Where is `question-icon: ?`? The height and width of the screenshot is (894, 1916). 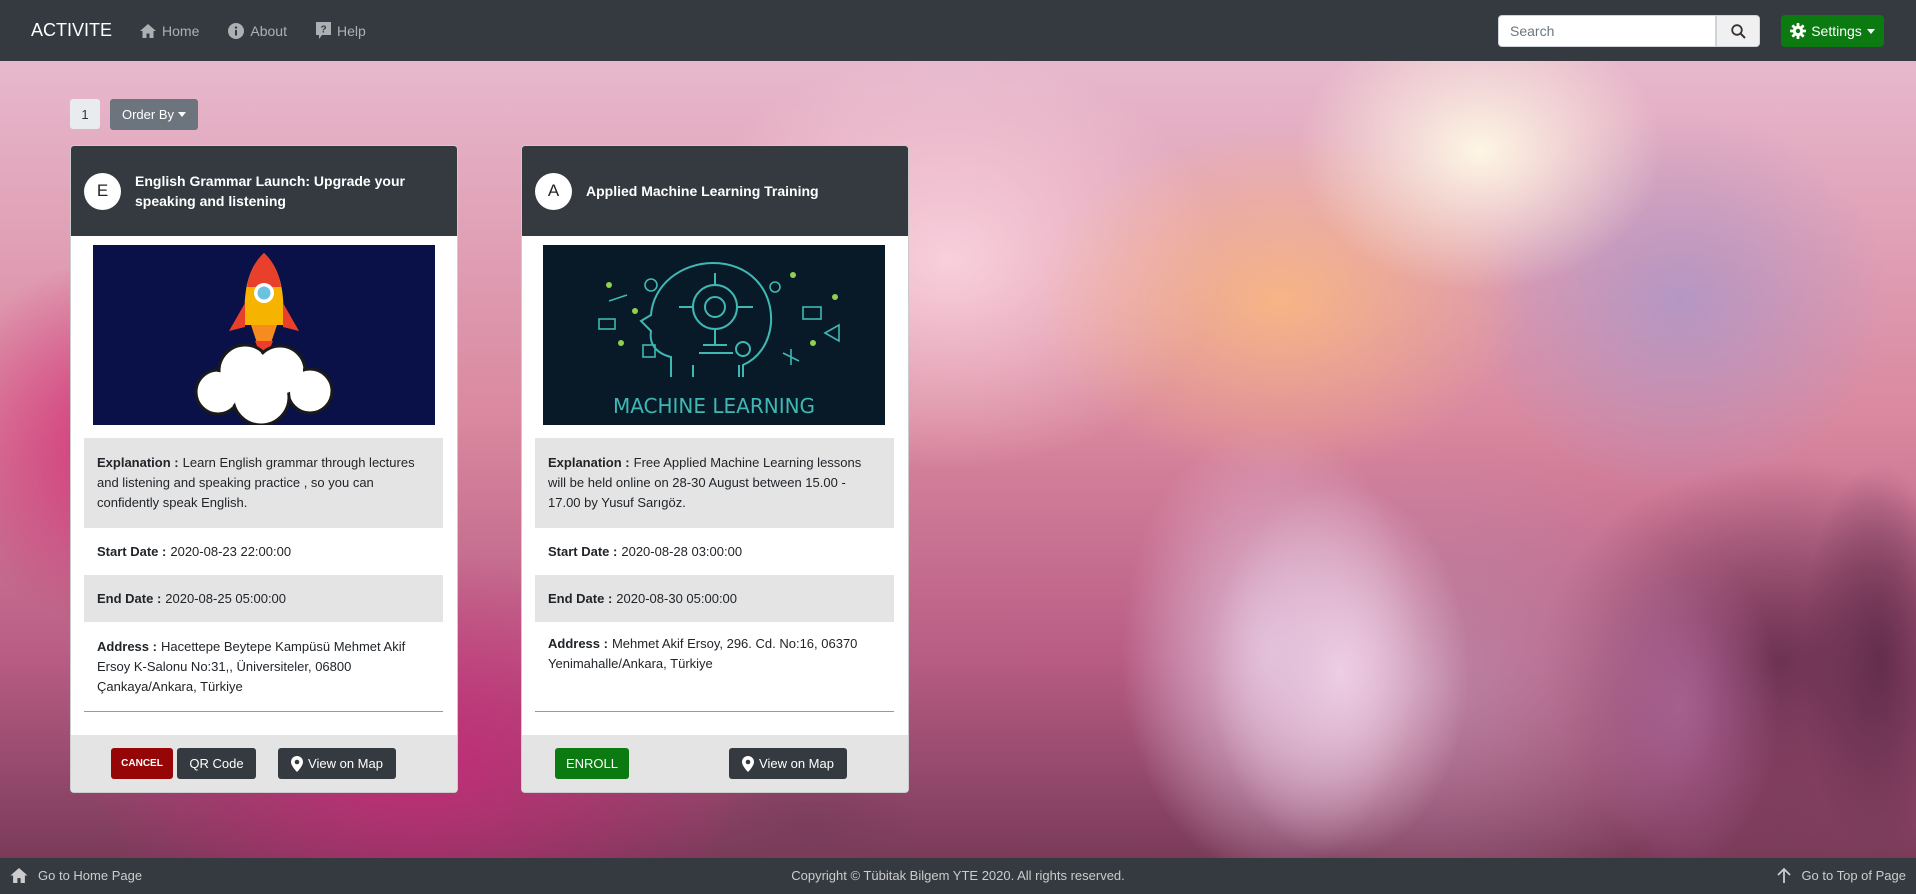
question-icon: ? is located at coordinates (323, 30).